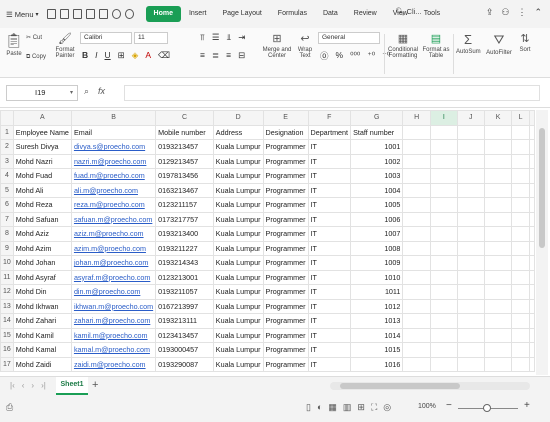 The width and height of the screenshot is (550, 422). I want to click on horizontal-scrollbar, so click(430, 386).